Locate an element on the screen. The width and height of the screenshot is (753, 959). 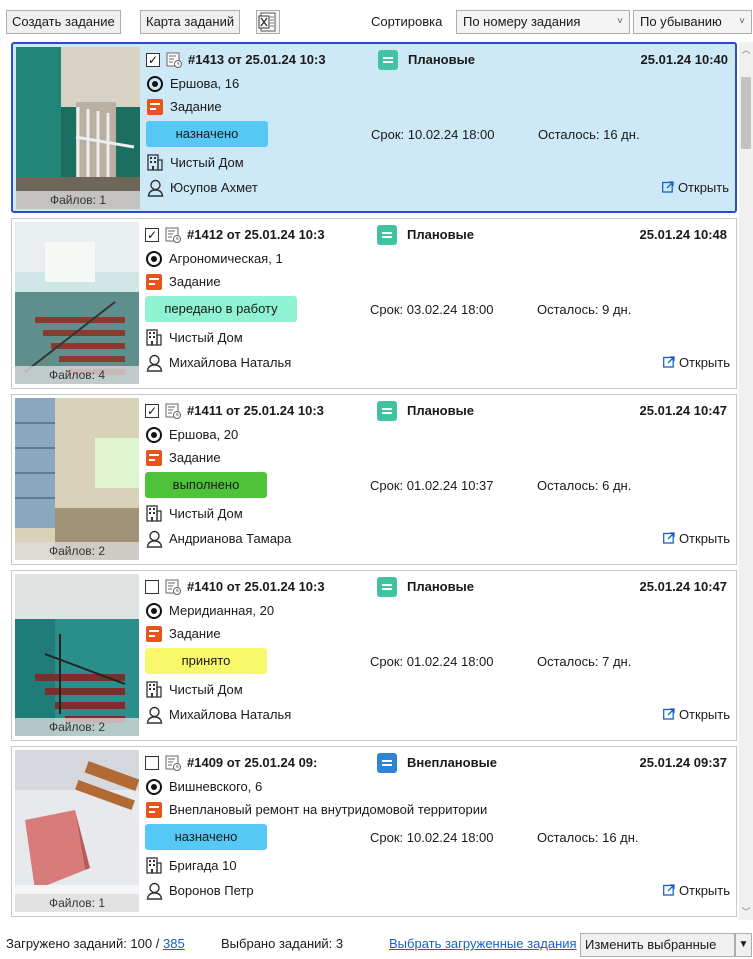
chevron-down-icon: ▼ is located at coordinates (743, 944).